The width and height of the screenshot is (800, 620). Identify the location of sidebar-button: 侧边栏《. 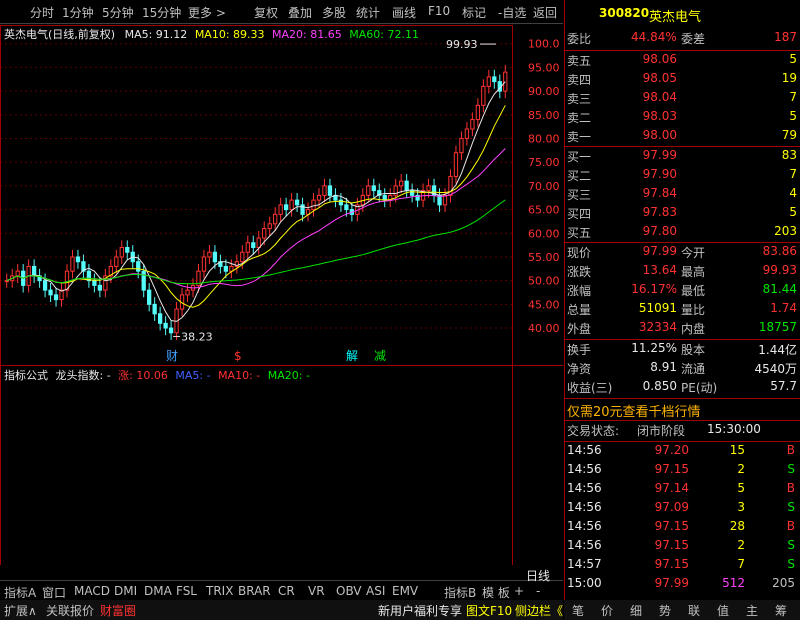
(539, 610).